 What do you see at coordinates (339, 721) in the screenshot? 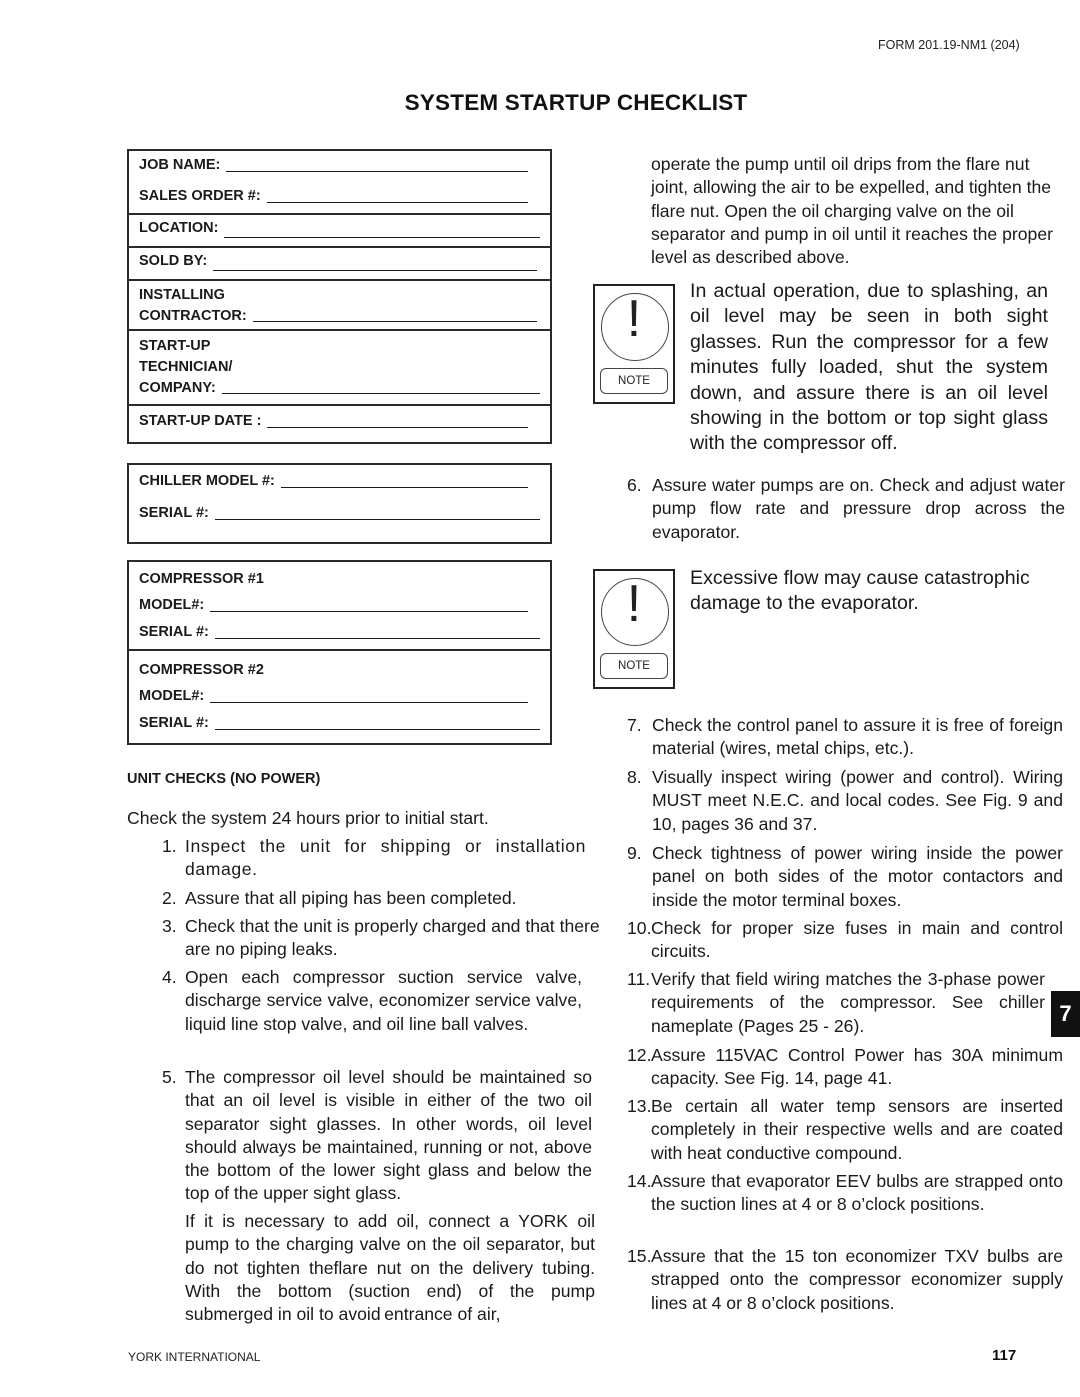
I see `compressor2-serial-field: SERIAL #:` at bounding box center [339, 721].